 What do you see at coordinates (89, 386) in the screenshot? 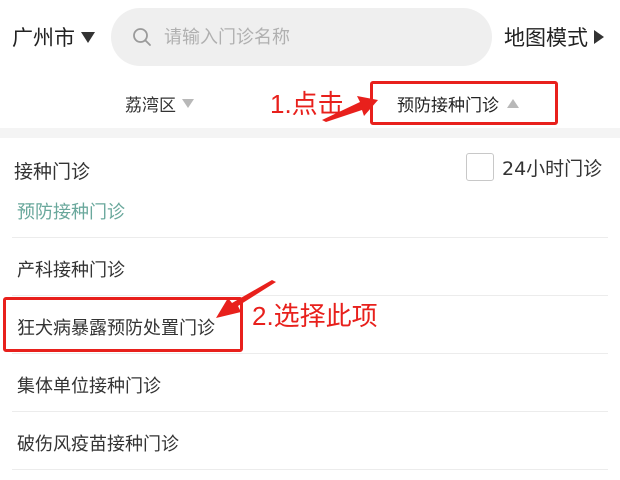
I see `list-item-label: 集体单位接种门诊` at bounding box center [89, 386].